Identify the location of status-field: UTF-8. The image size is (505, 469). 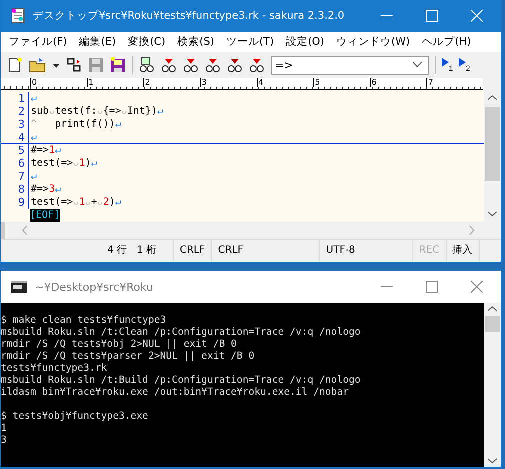
(367, 251).